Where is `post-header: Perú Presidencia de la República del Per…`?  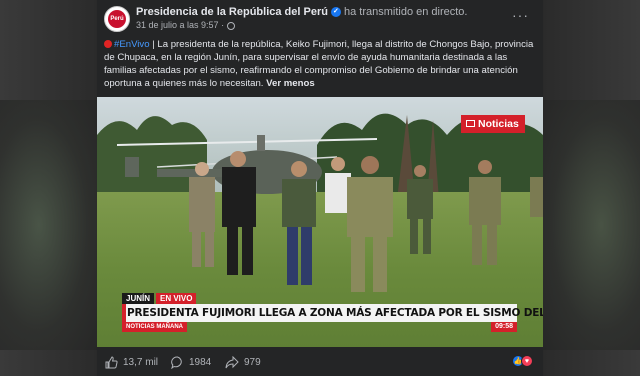
post-header: Perú Presidencia de la República del Per… is located at coordinates (320, 18).